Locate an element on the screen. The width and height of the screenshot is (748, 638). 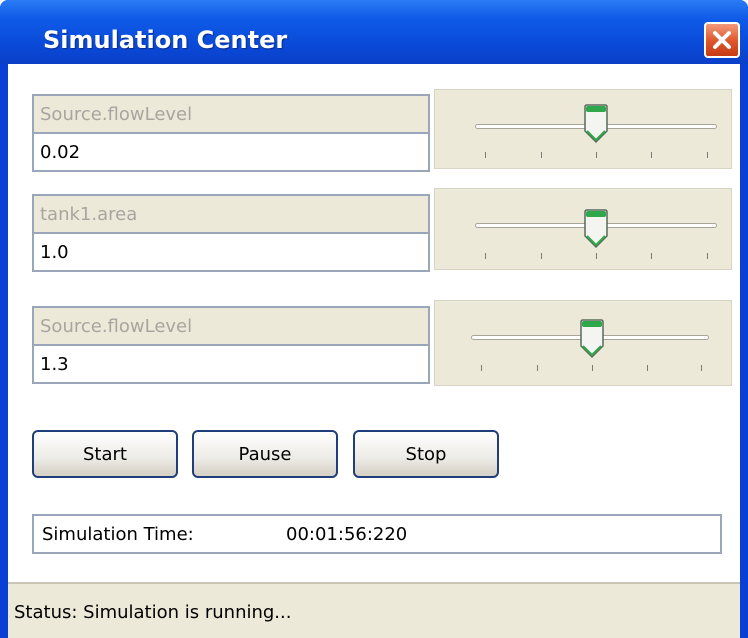
start-button: Start is located at coordinates (105, 454).